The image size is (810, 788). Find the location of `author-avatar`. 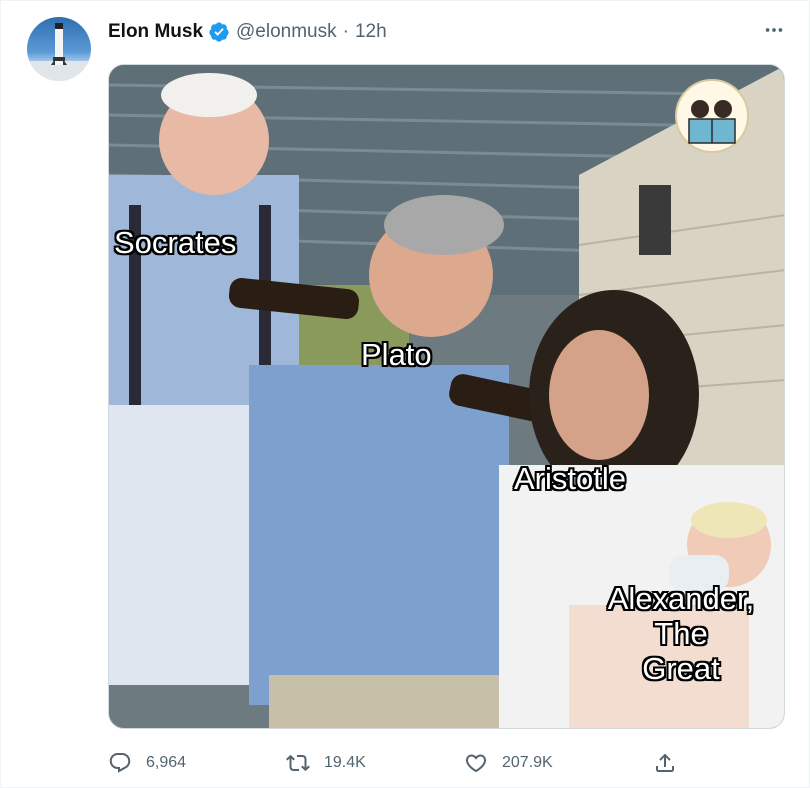

author-avatar is located at coordinates (59, 49).